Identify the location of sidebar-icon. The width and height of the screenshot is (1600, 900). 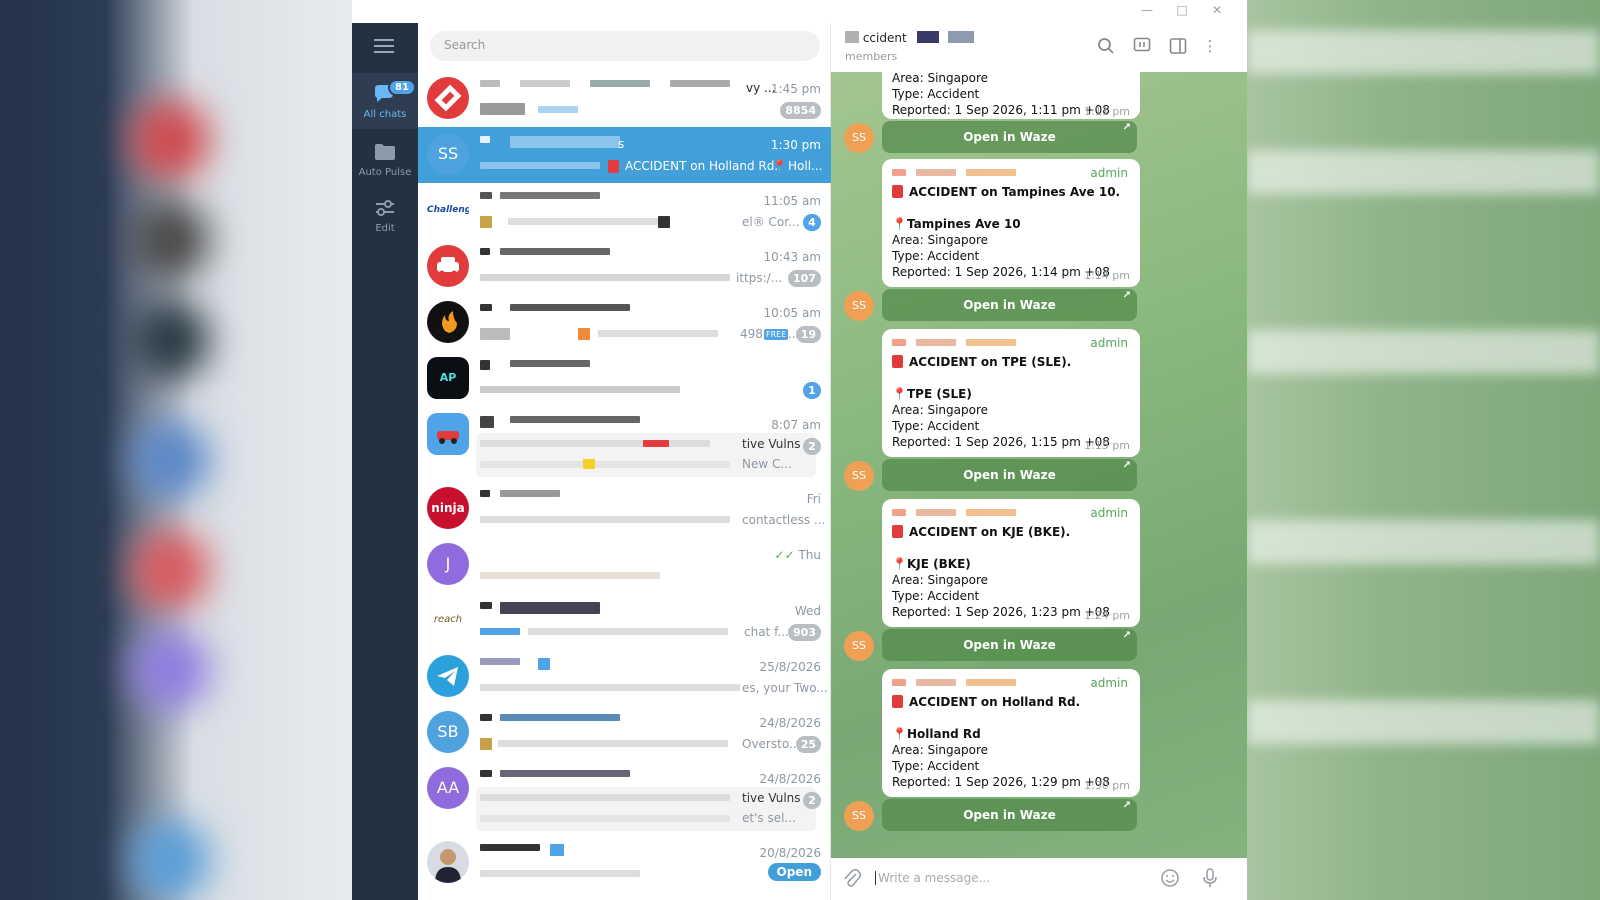
(1178, 48).